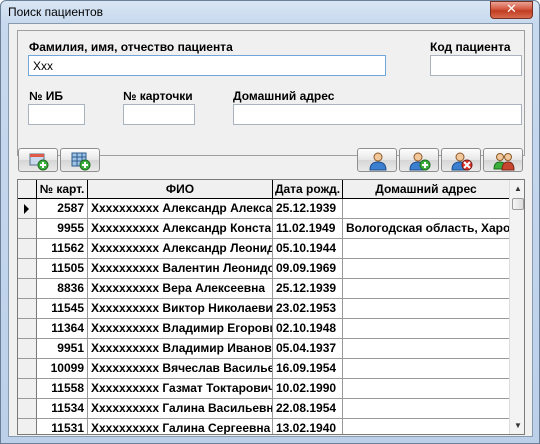 The width and height of the screenshot is (540, 444). What do you see at coordinates (62, 289) in the screenshot?
I see `cell-card-number: 8836` at bounding box center [62, 289].